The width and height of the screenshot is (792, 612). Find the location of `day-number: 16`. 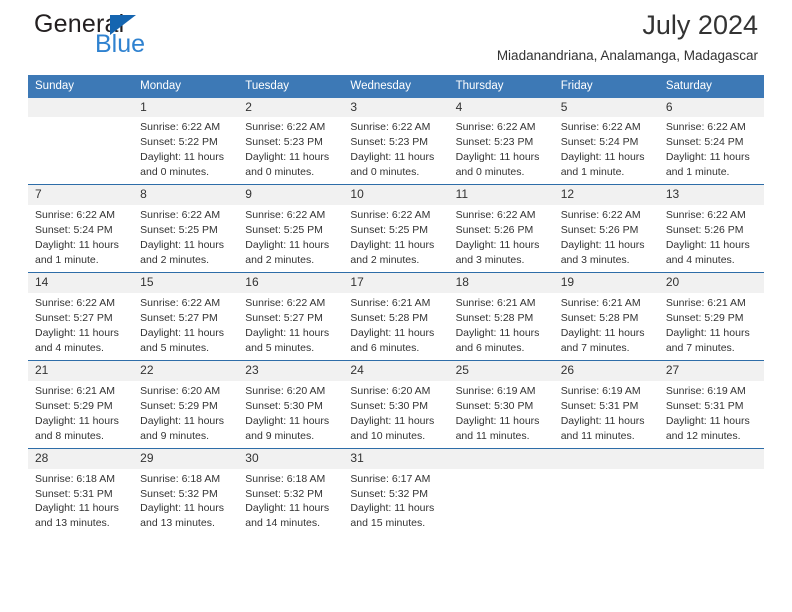

day-number: 16 is located at coordinates (291, 283).